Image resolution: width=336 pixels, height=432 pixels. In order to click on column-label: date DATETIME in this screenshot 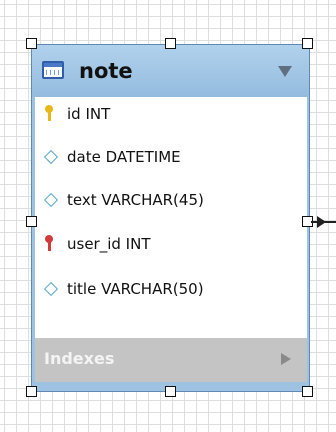, I will do `click(124, 157)`.